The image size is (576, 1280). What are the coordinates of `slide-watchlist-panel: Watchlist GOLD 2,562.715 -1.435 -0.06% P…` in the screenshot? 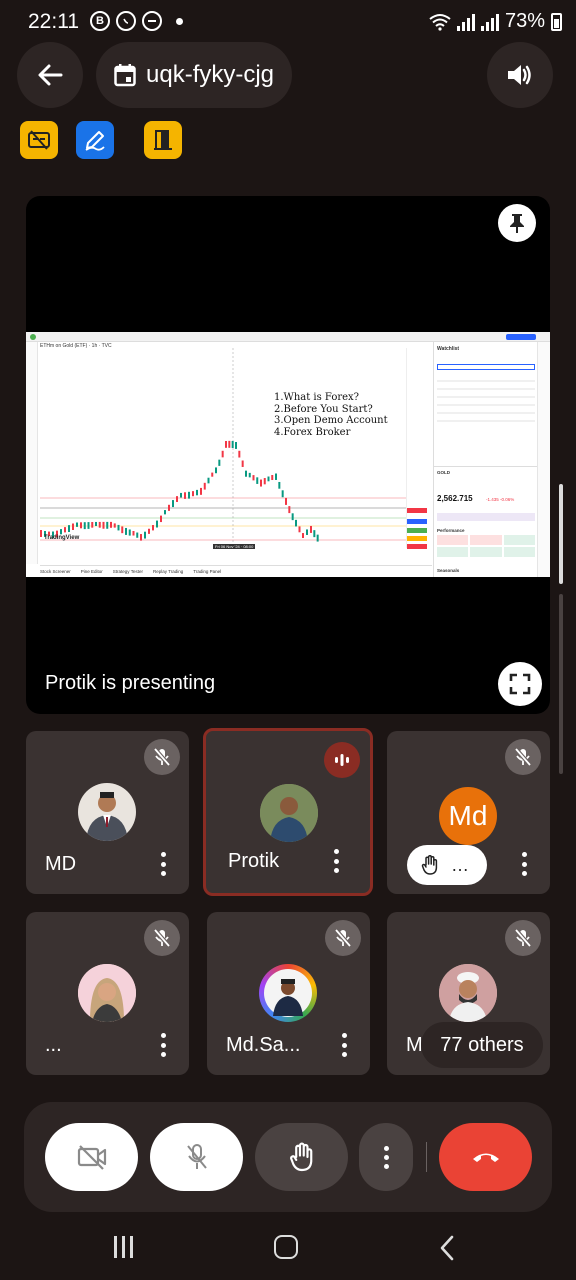 It's located at (485, 459).